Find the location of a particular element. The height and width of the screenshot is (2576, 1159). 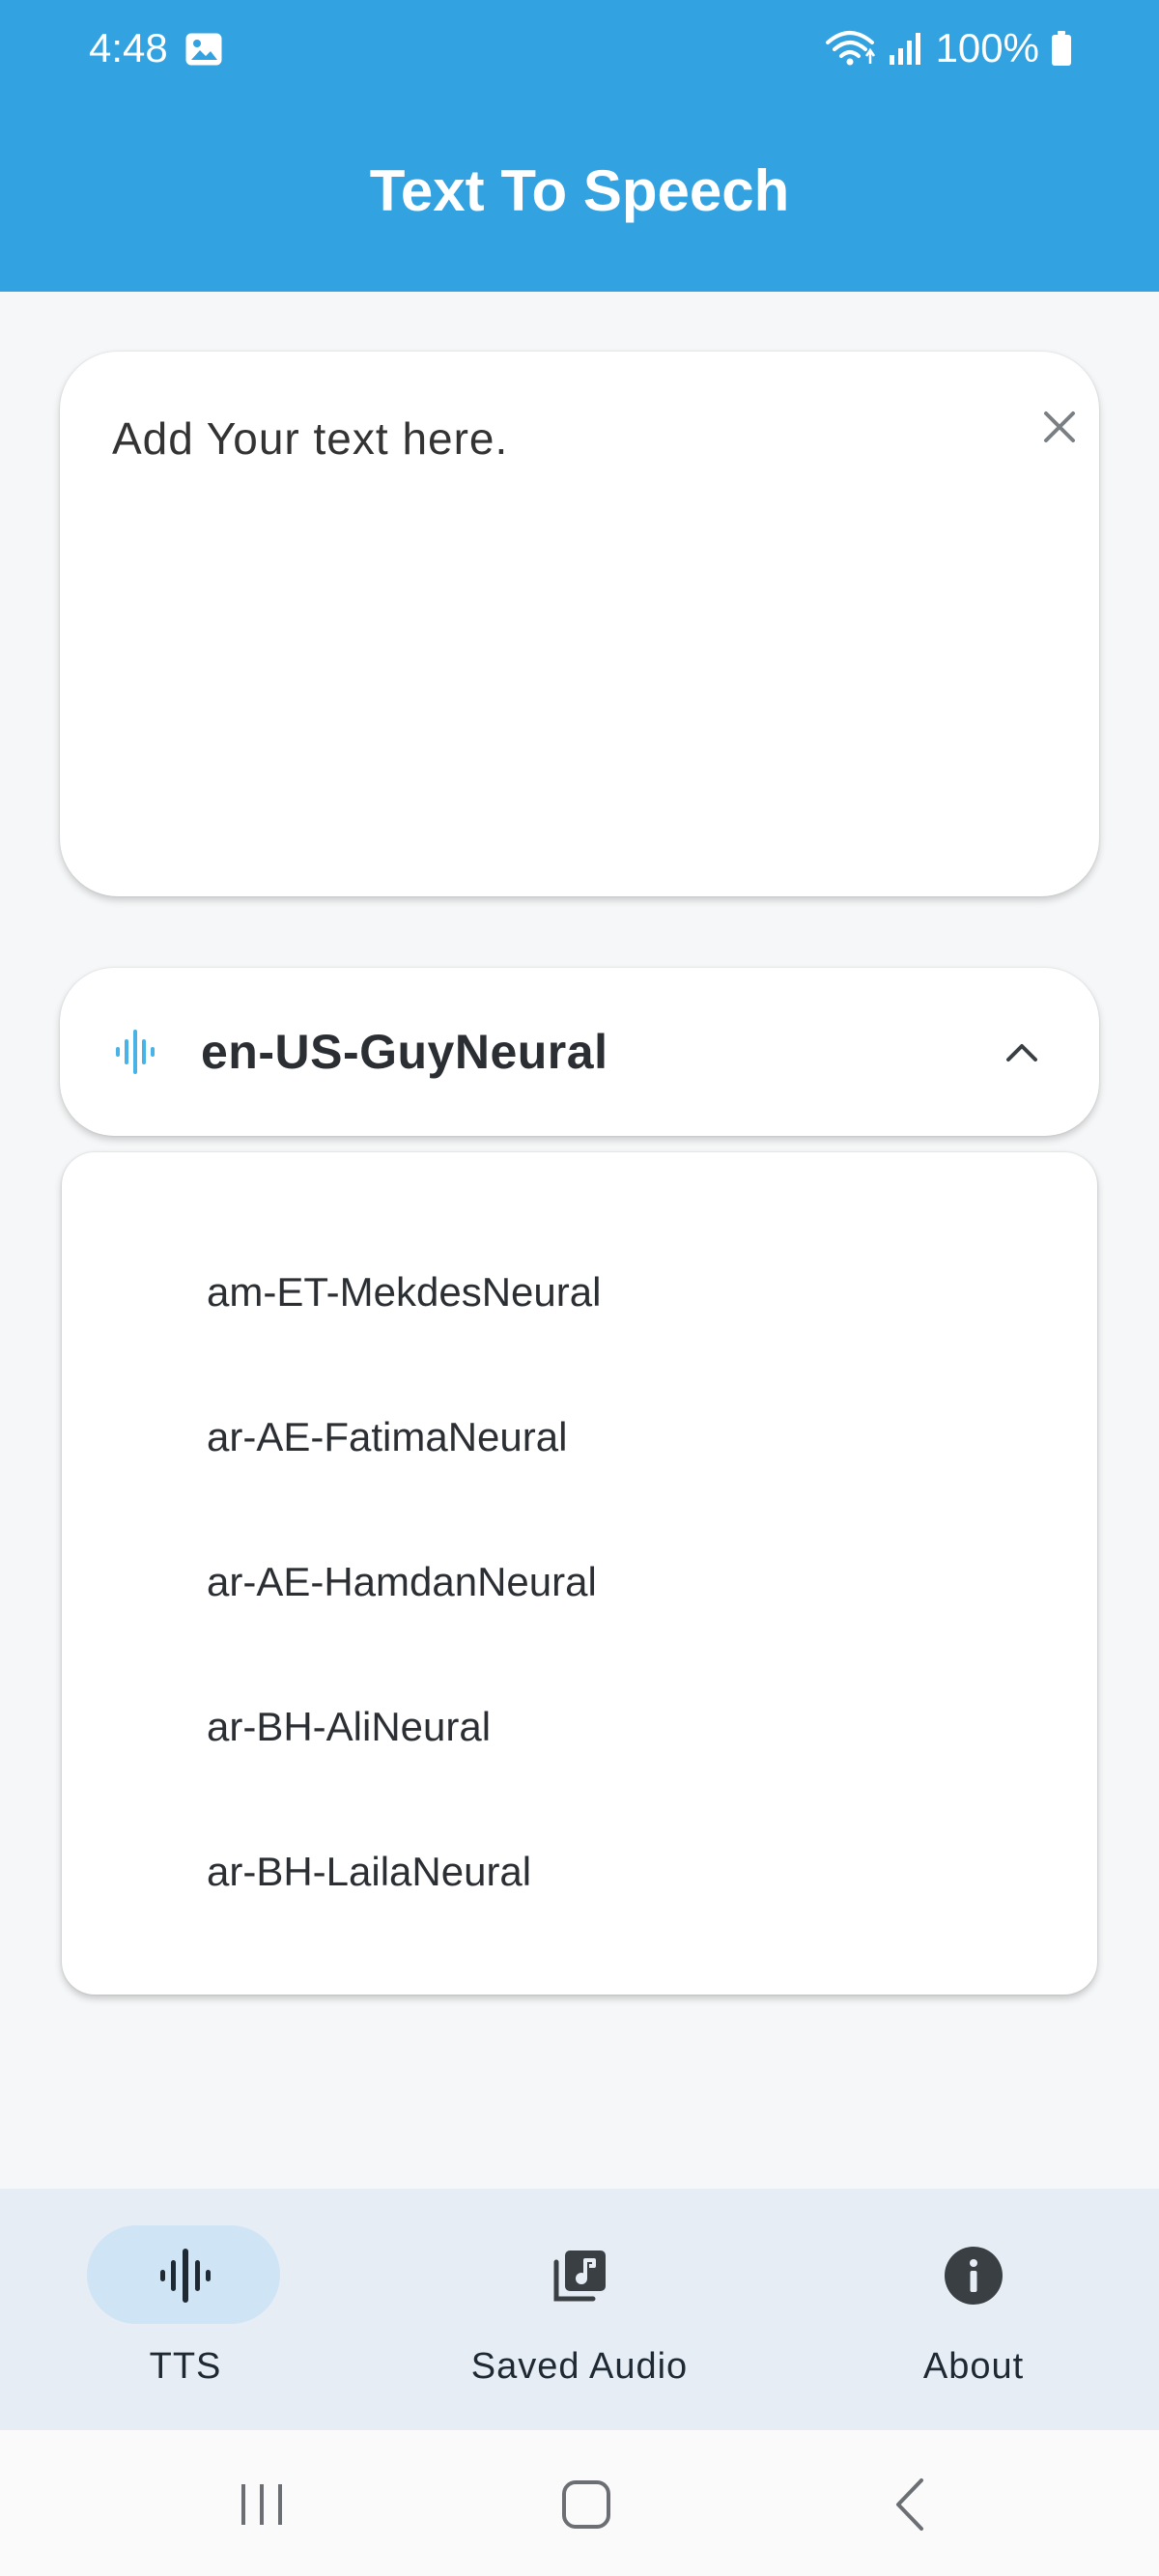

voice-option: ar-AE-FatimaNeural is located at coordinates (579, 1437).